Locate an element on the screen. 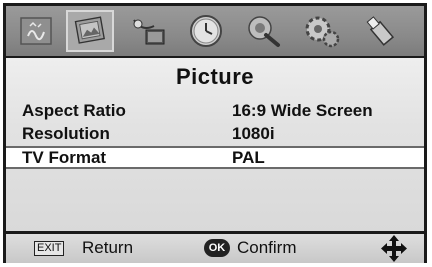 This screenshot has height=267, width=432. gear-icon is located at coordinates (322, 32).